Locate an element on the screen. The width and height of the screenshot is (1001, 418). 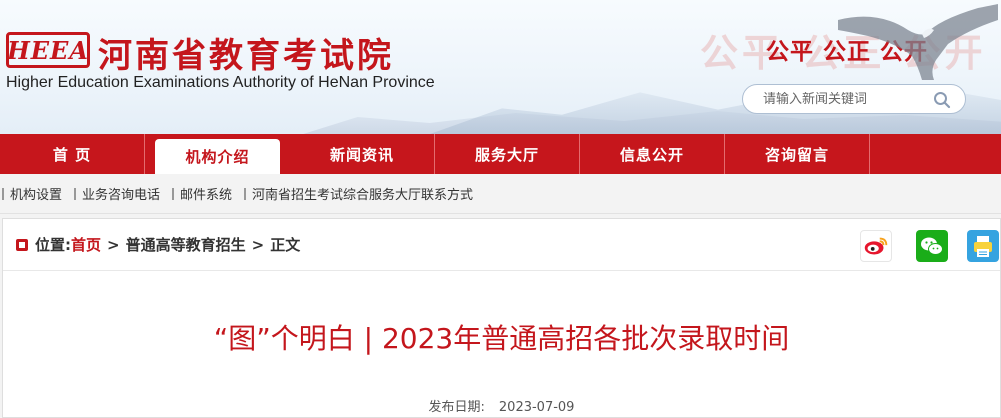
search-input is located at coordinates (843, 99).